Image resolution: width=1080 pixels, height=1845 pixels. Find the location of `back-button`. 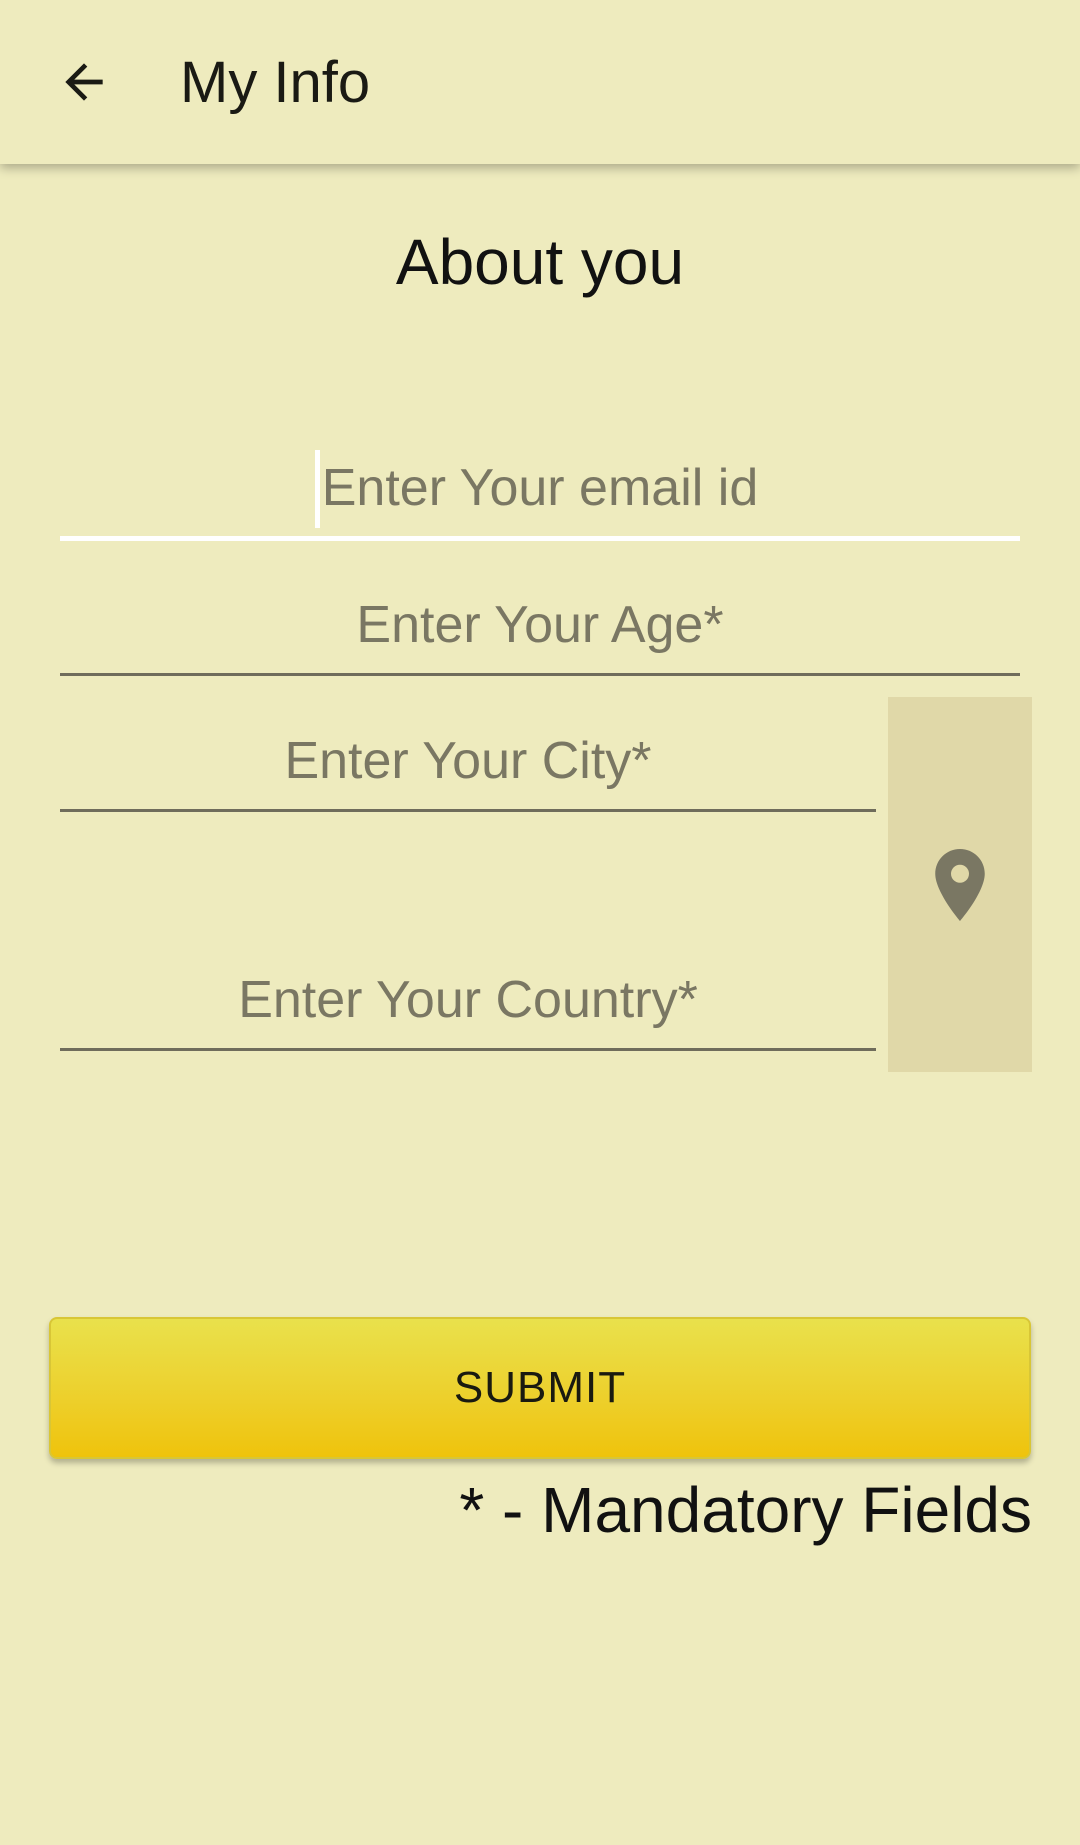

back-button is located at coordinates (84, 82).